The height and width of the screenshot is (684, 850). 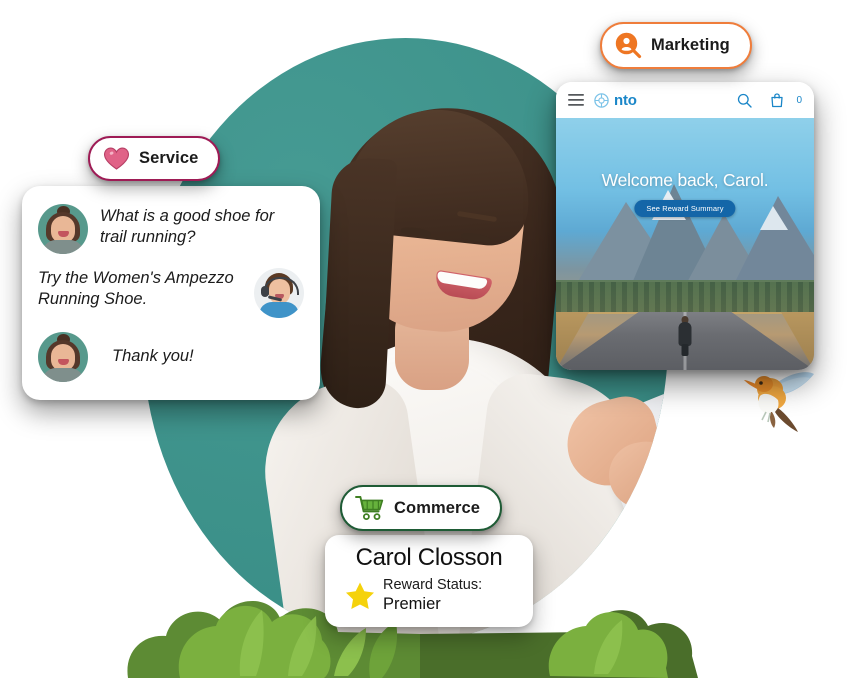 What do you see at coordinates (136, 289) in the screenshot?
I see `chat-message-text: Try the Women's Ampezzo Running Shoe.` at bounding box center [136, 289].